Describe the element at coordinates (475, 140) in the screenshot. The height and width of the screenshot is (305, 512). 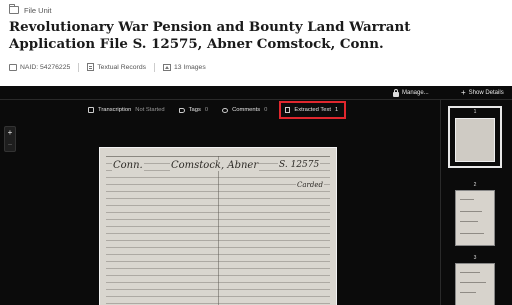
I see `thumbnail-image` at that location.